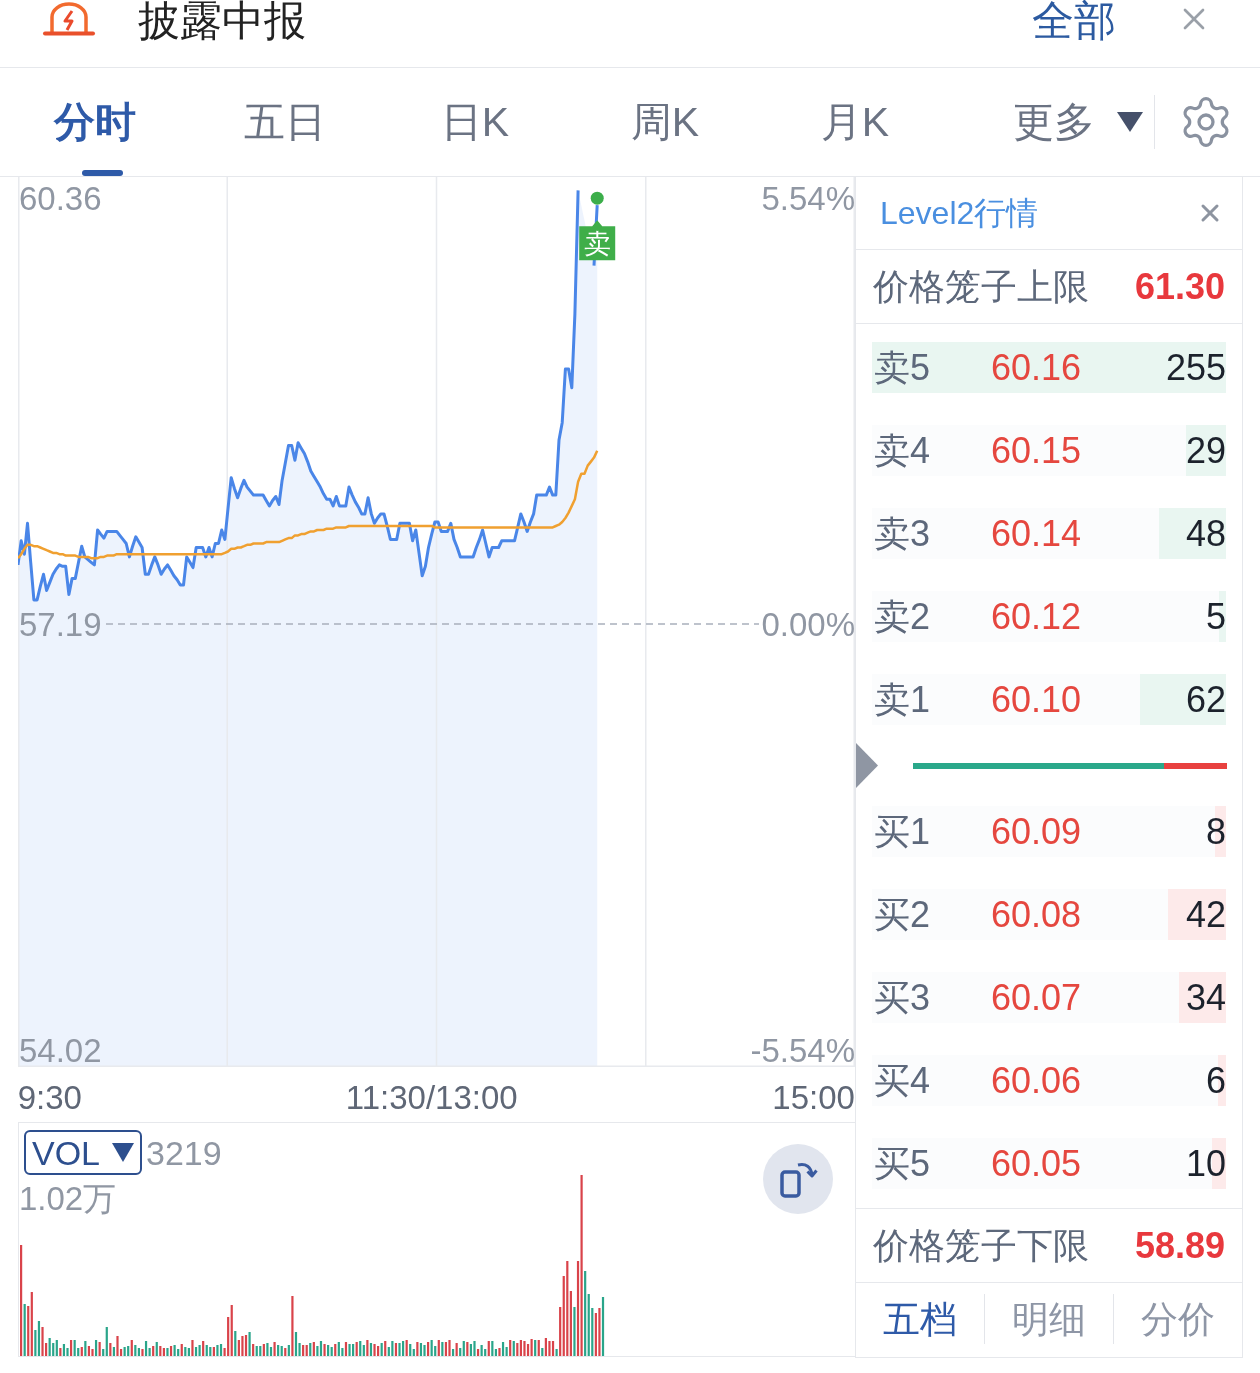 Image resolution: width=1260 pixels, height=1373 pixels. Describe the element at coordinates (902, 914) in the screenshot. I see `order-level-label: 买2` at that location.